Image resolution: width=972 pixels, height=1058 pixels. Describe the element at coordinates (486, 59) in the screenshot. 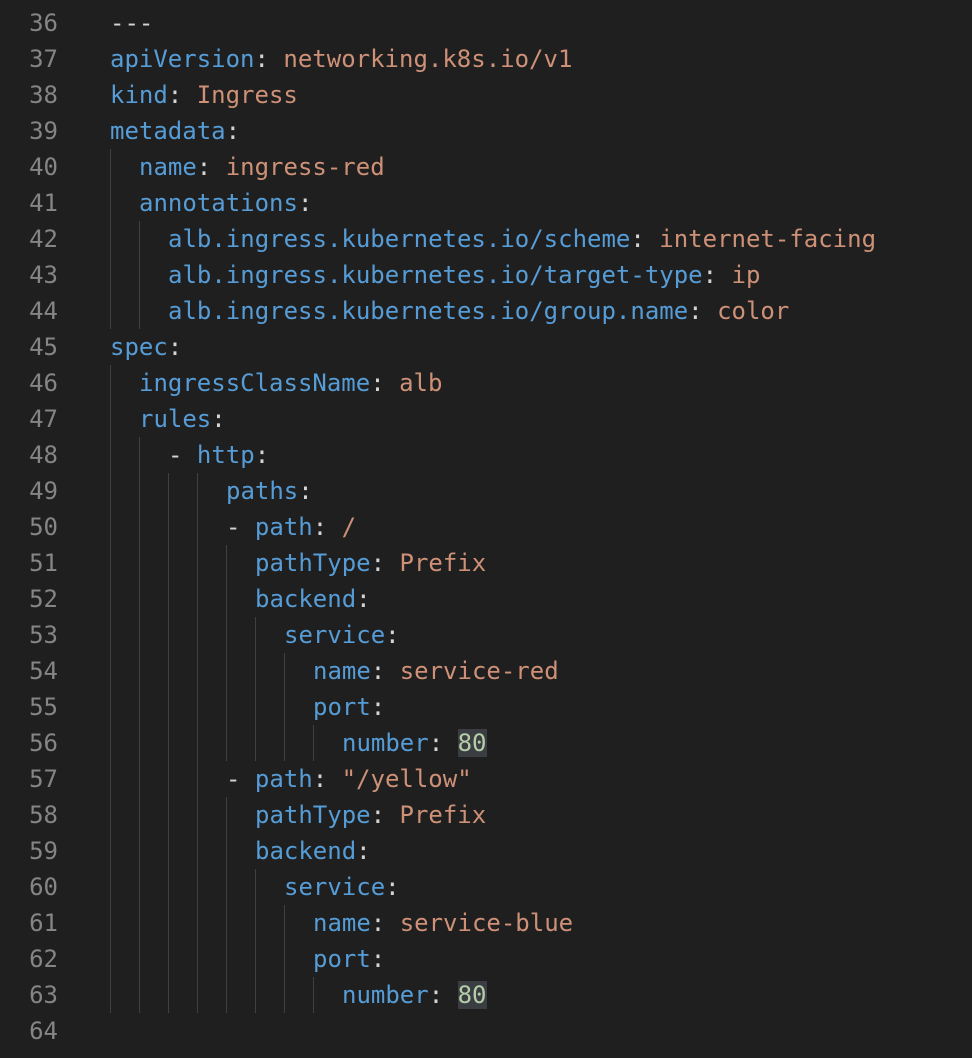

I see `code-line: 37 apiVersion: networking.k8s.io/v1` at that location.